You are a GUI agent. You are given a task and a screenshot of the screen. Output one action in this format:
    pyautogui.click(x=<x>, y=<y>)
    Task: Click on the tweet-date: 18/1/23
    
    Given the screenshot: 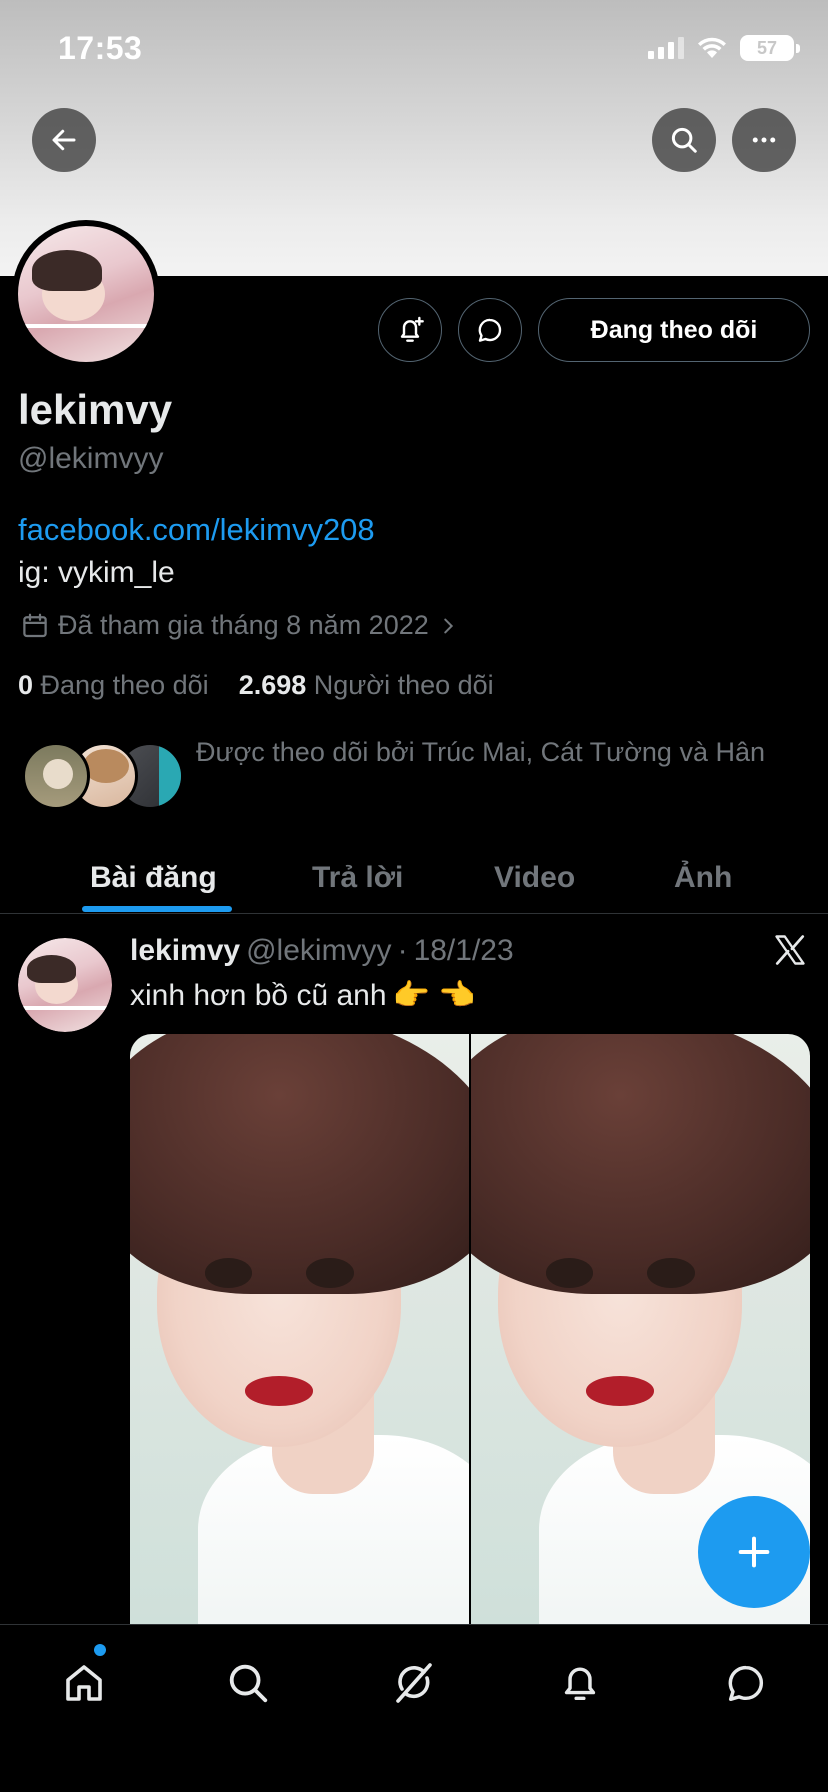 What is the action you would take?
    pyautogui.click(x=464, y=951)
    